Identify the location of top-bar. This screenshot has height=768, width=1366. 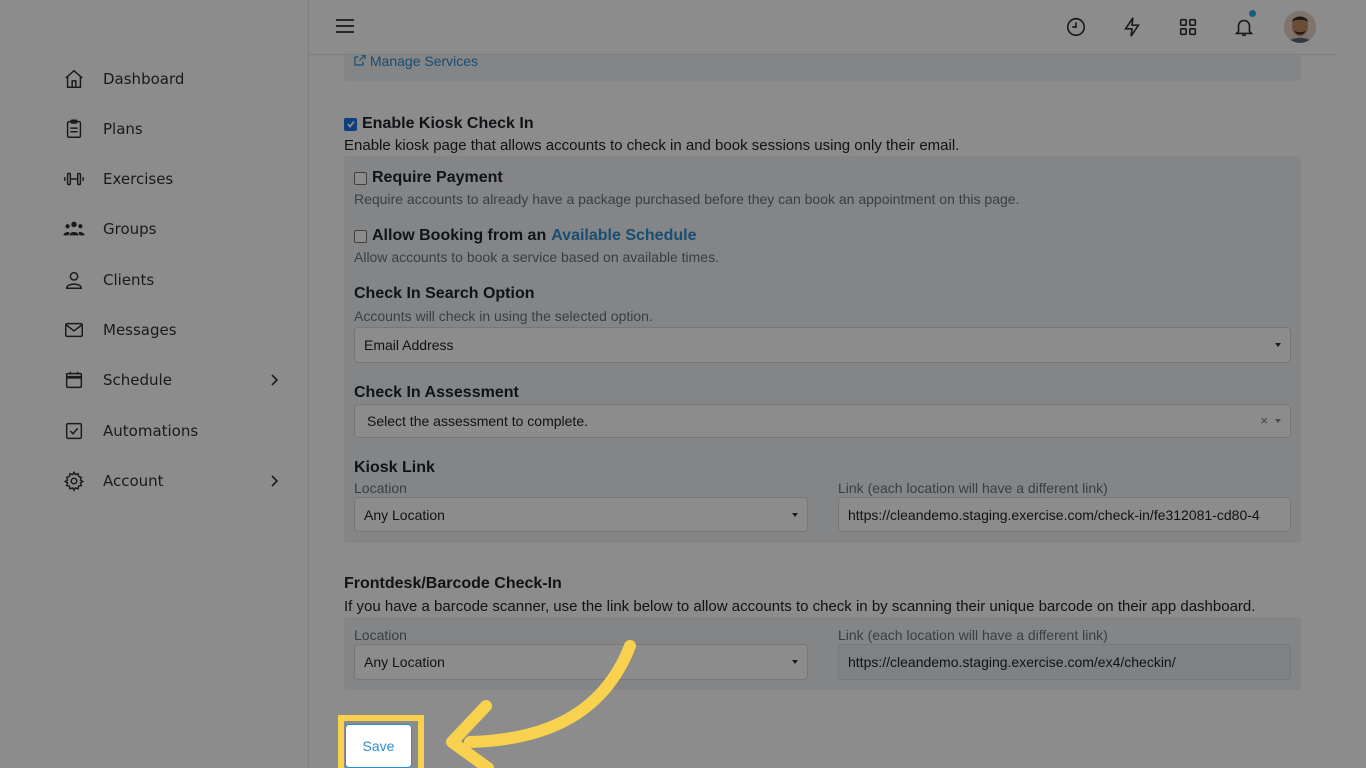
(822, 27).